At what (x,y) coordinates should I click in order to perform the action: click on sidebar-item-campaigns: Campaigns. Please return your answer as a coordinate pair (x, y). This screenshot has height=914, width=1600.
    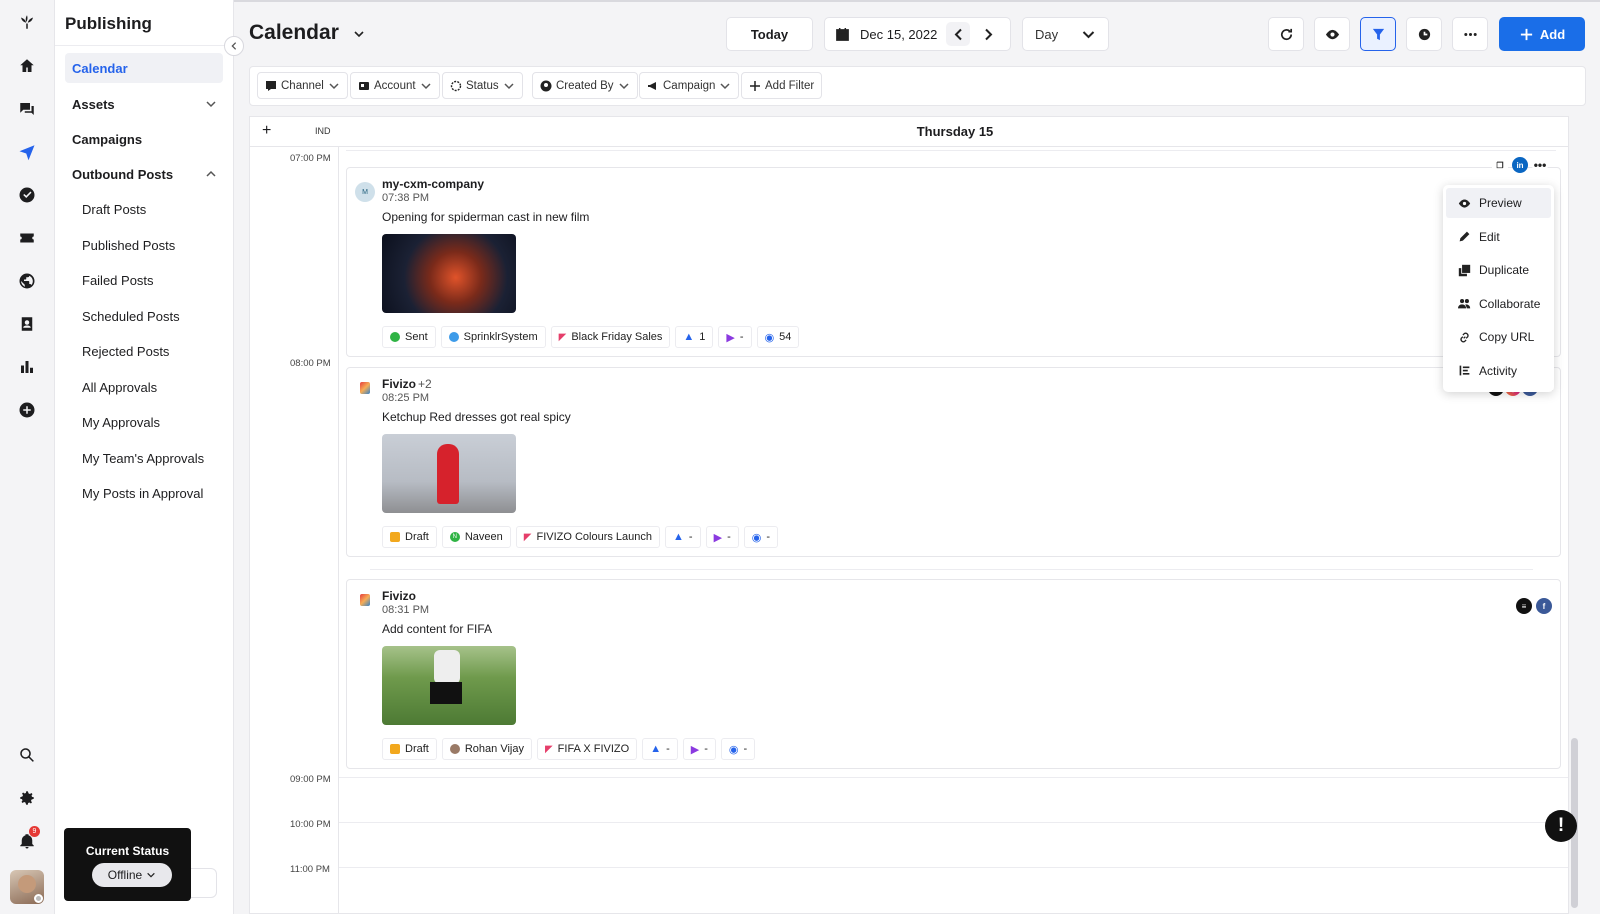
    Looking at the image, I should click on (144, 139).